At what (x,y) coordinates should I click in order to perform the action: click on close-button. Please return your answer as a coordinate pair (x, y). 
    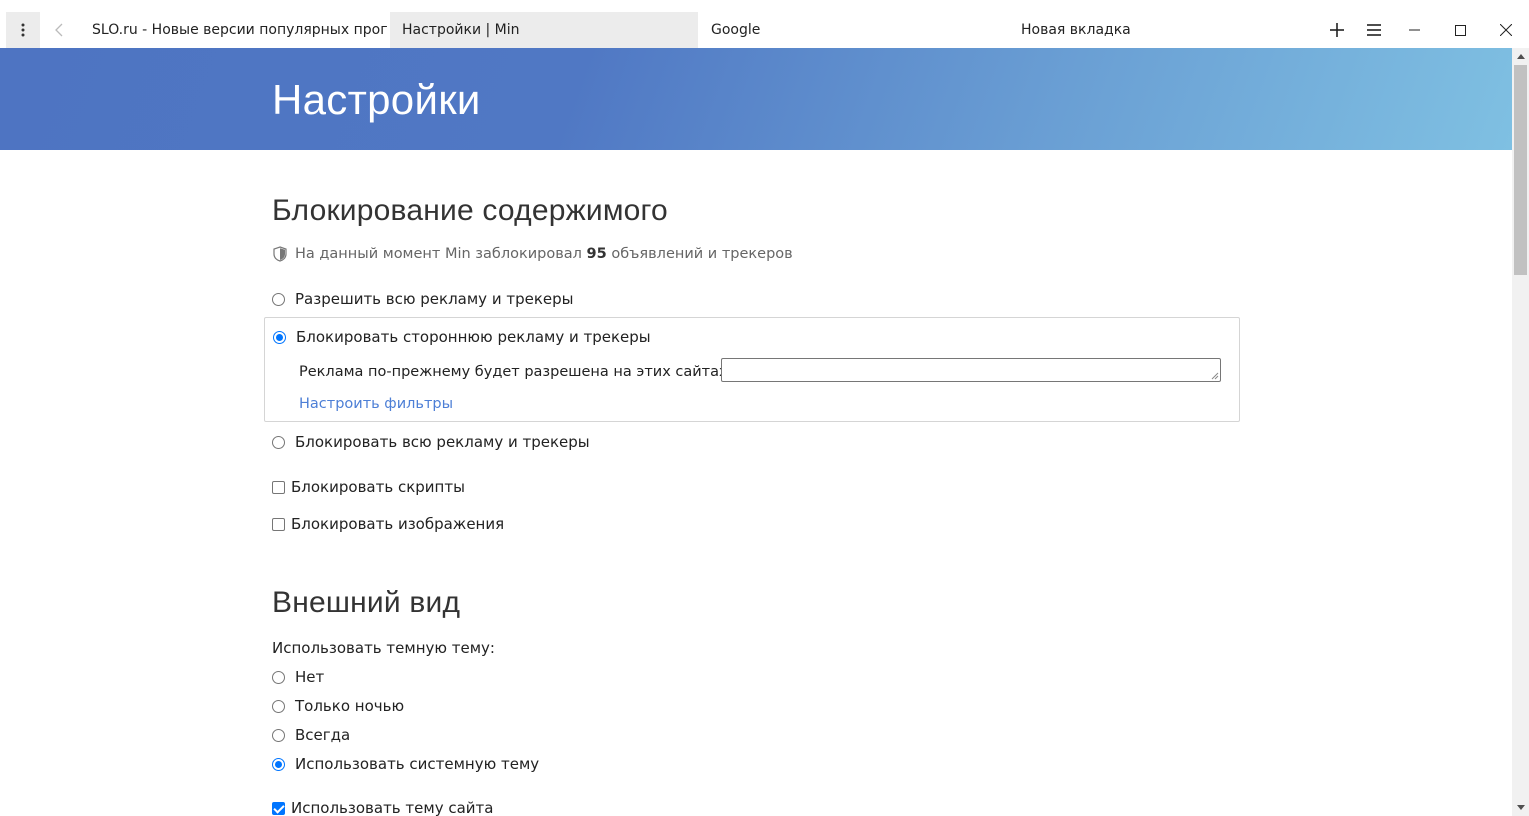
    Looking at the image, I should click on (1506, 30).